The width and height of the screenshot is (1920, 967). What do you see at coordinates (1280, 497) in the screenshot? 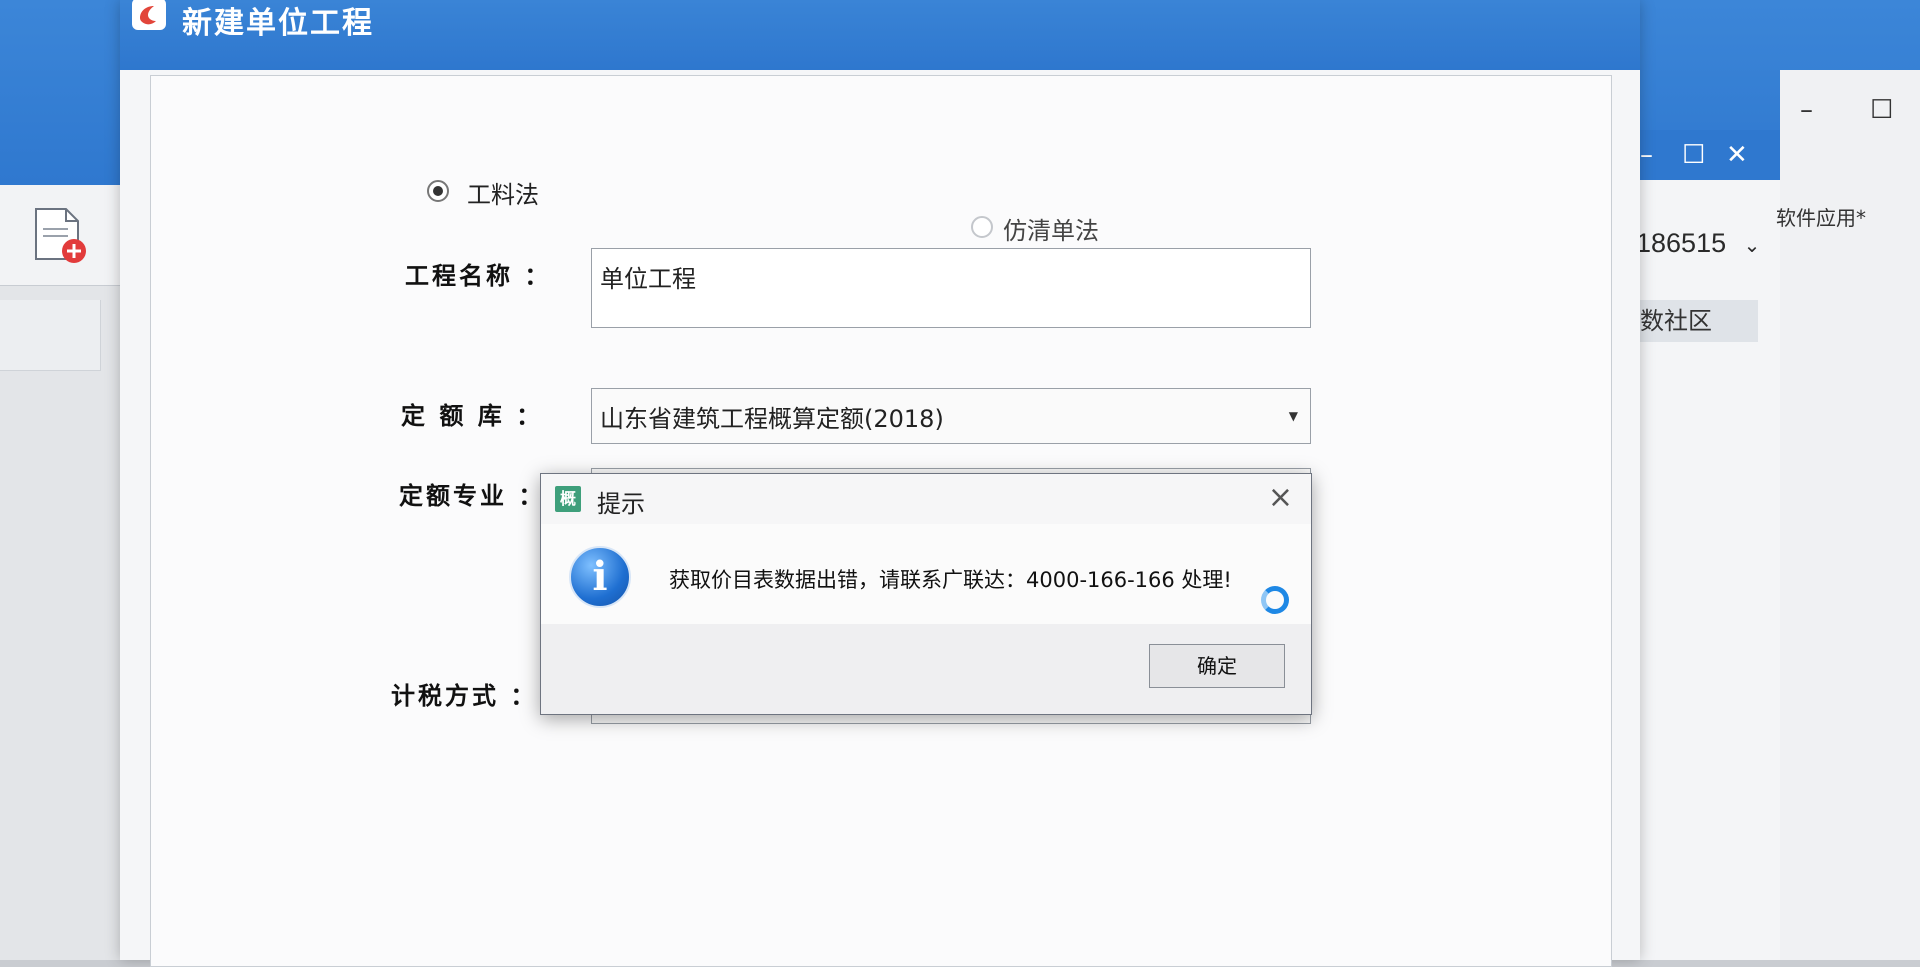
I see `close-icon: ×` at bounding box center [1280, 497].